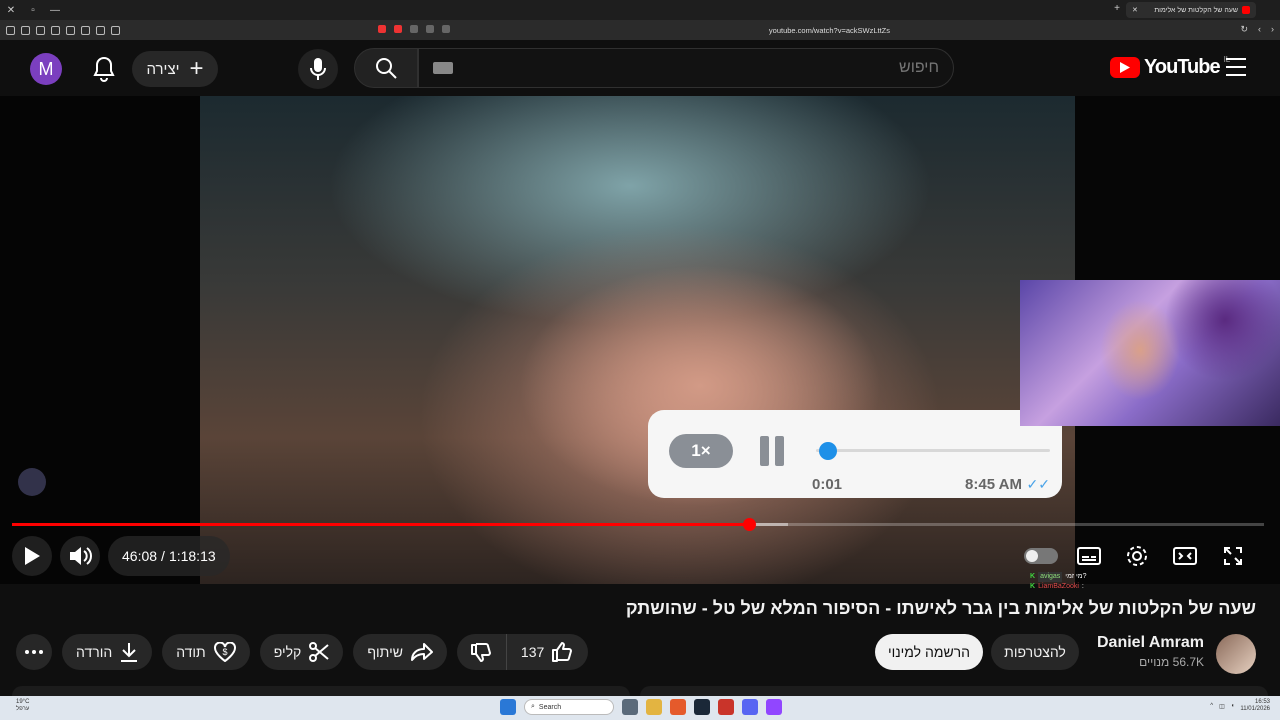 The width and height of the screenshot is (1280, 720). Describe the element at coordinates (191, 652) in the screenshot. I see `thanks-label: תודה` at that location.